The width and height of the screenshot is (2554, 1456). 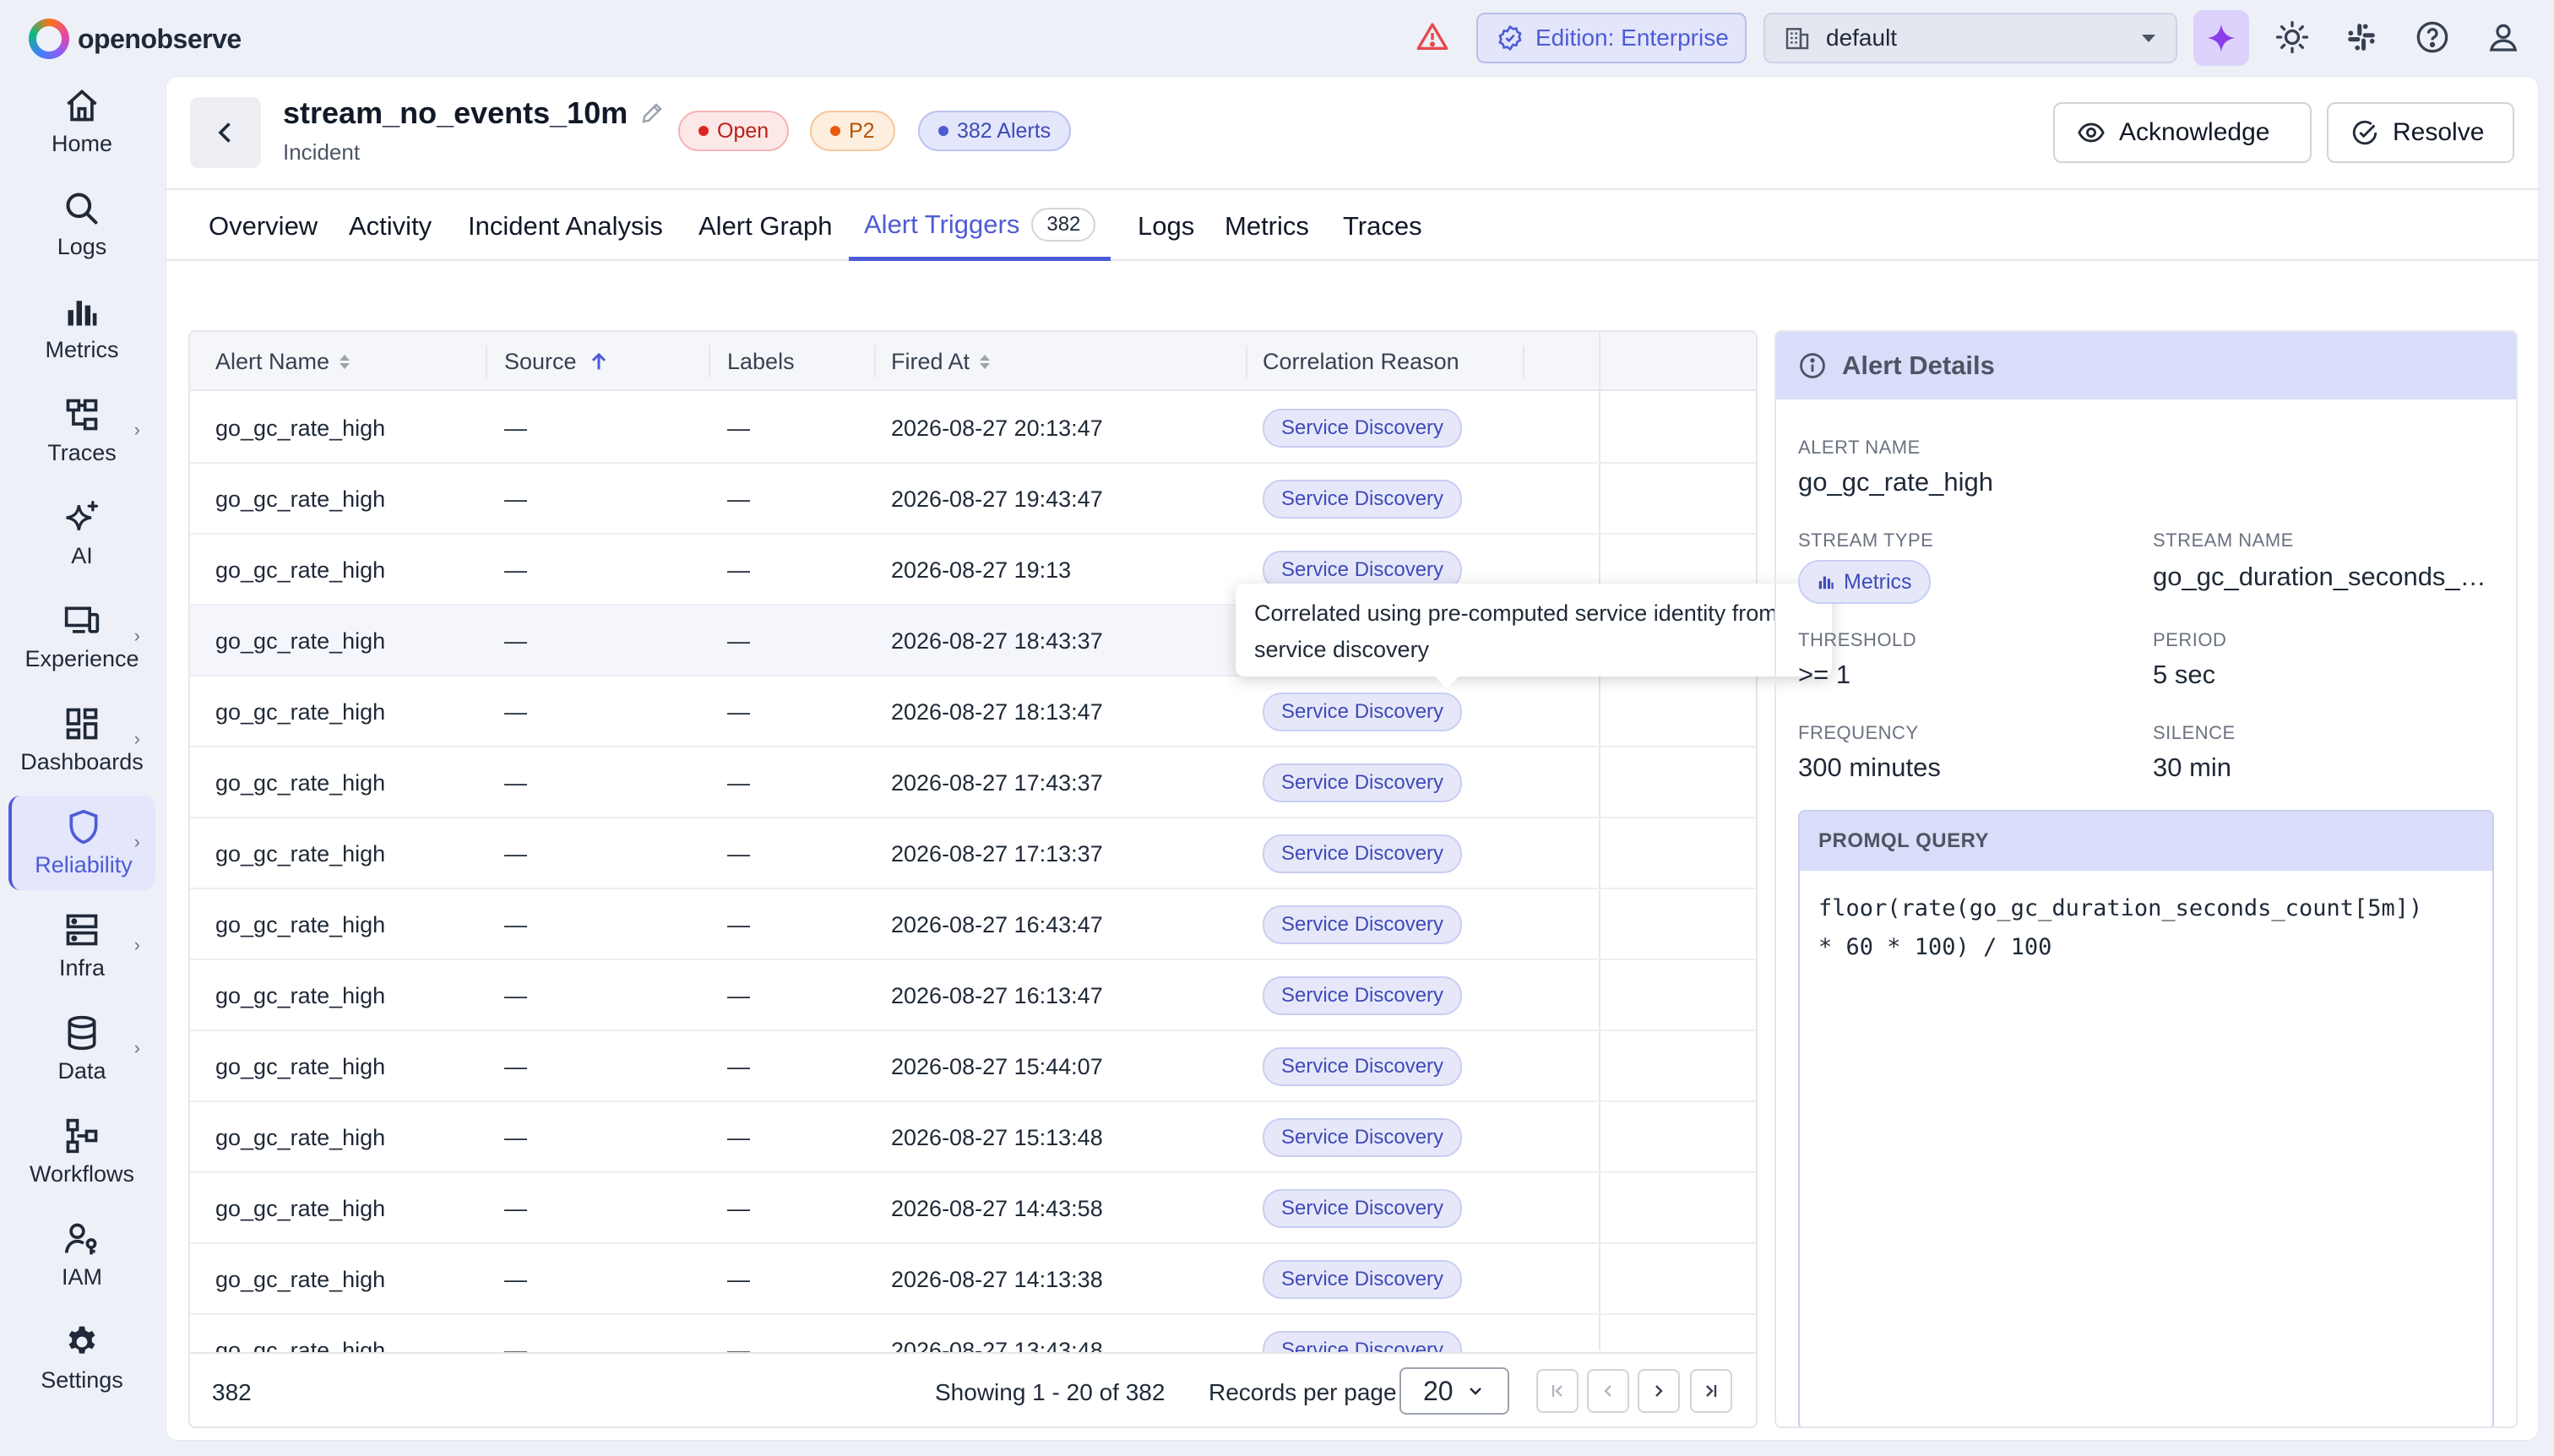 What do you see at coordinates (2292, 37) in the screenshot?
I see `theme-toggle-sun-icon` at bounding box center [2292, 37].